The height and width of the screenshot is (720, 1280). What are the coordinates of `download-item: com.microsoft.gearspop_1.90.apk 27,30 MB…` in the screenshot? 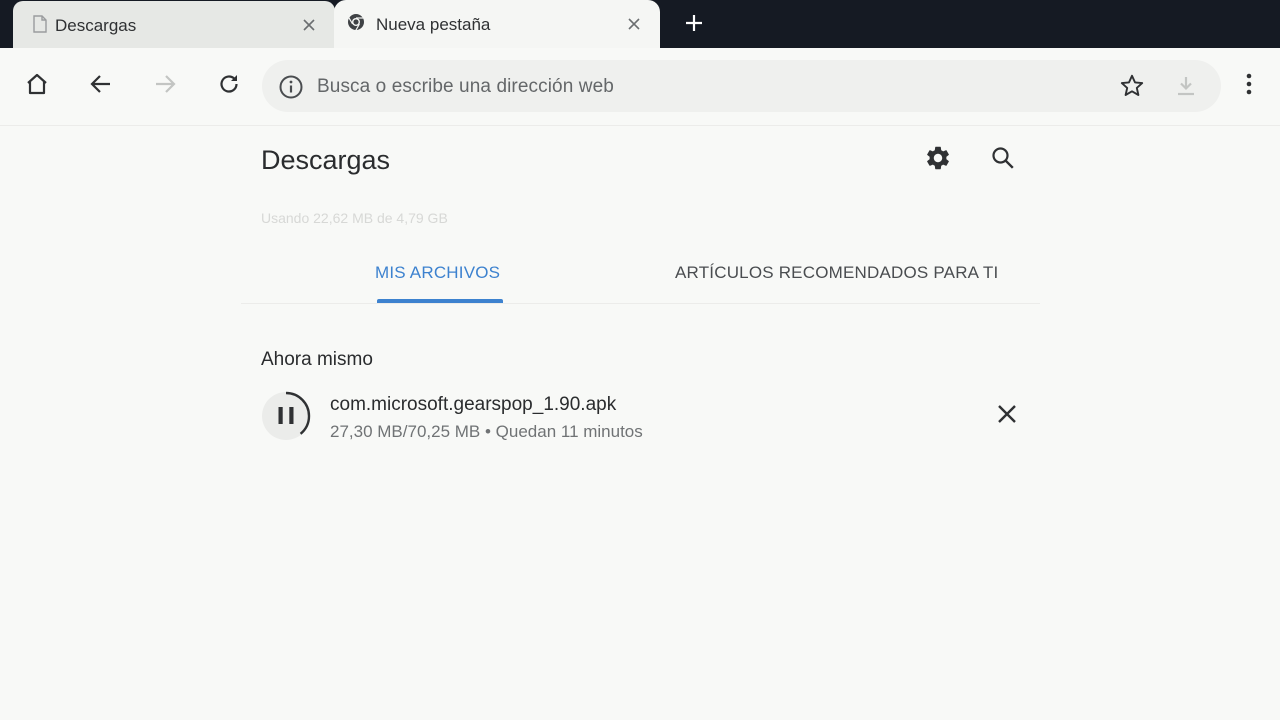 It's located at (640, 416).